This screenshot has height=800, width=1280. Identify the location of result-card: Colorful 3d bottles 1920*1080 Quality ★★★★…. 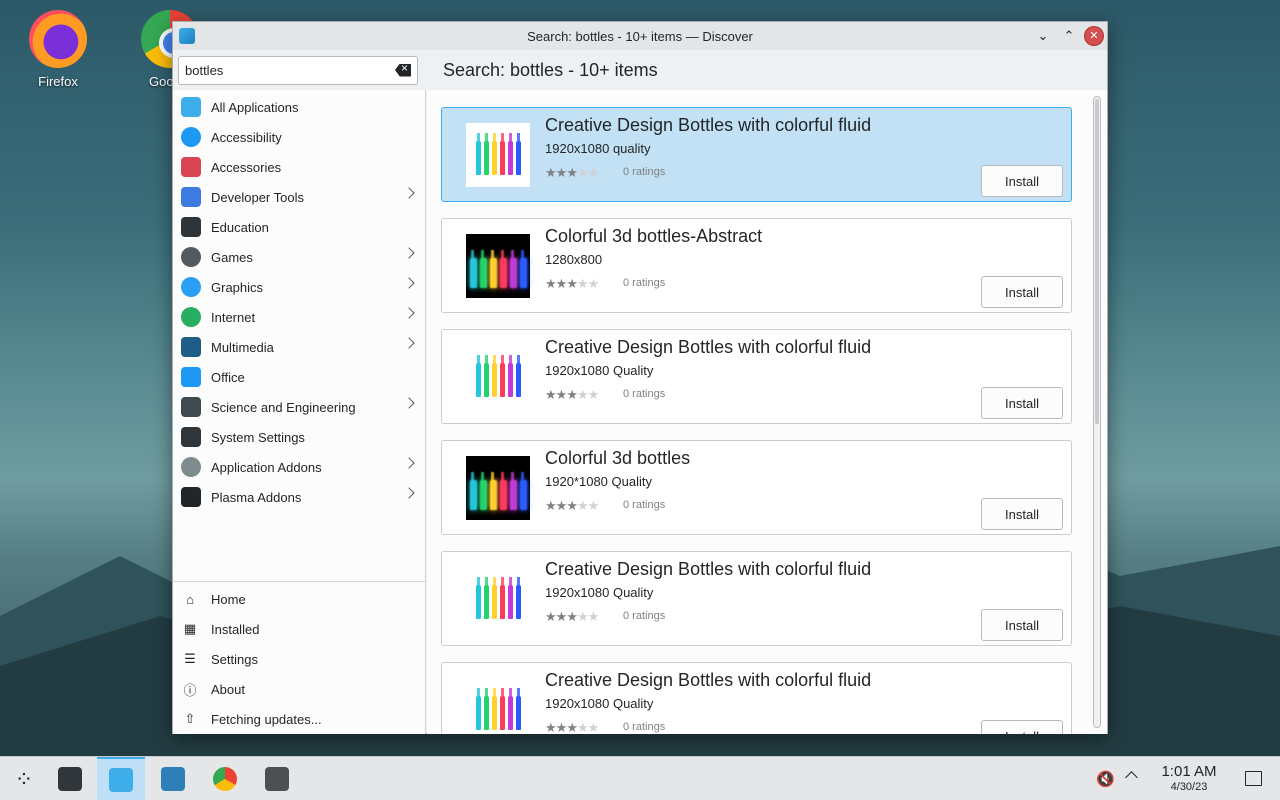
(756, 487).